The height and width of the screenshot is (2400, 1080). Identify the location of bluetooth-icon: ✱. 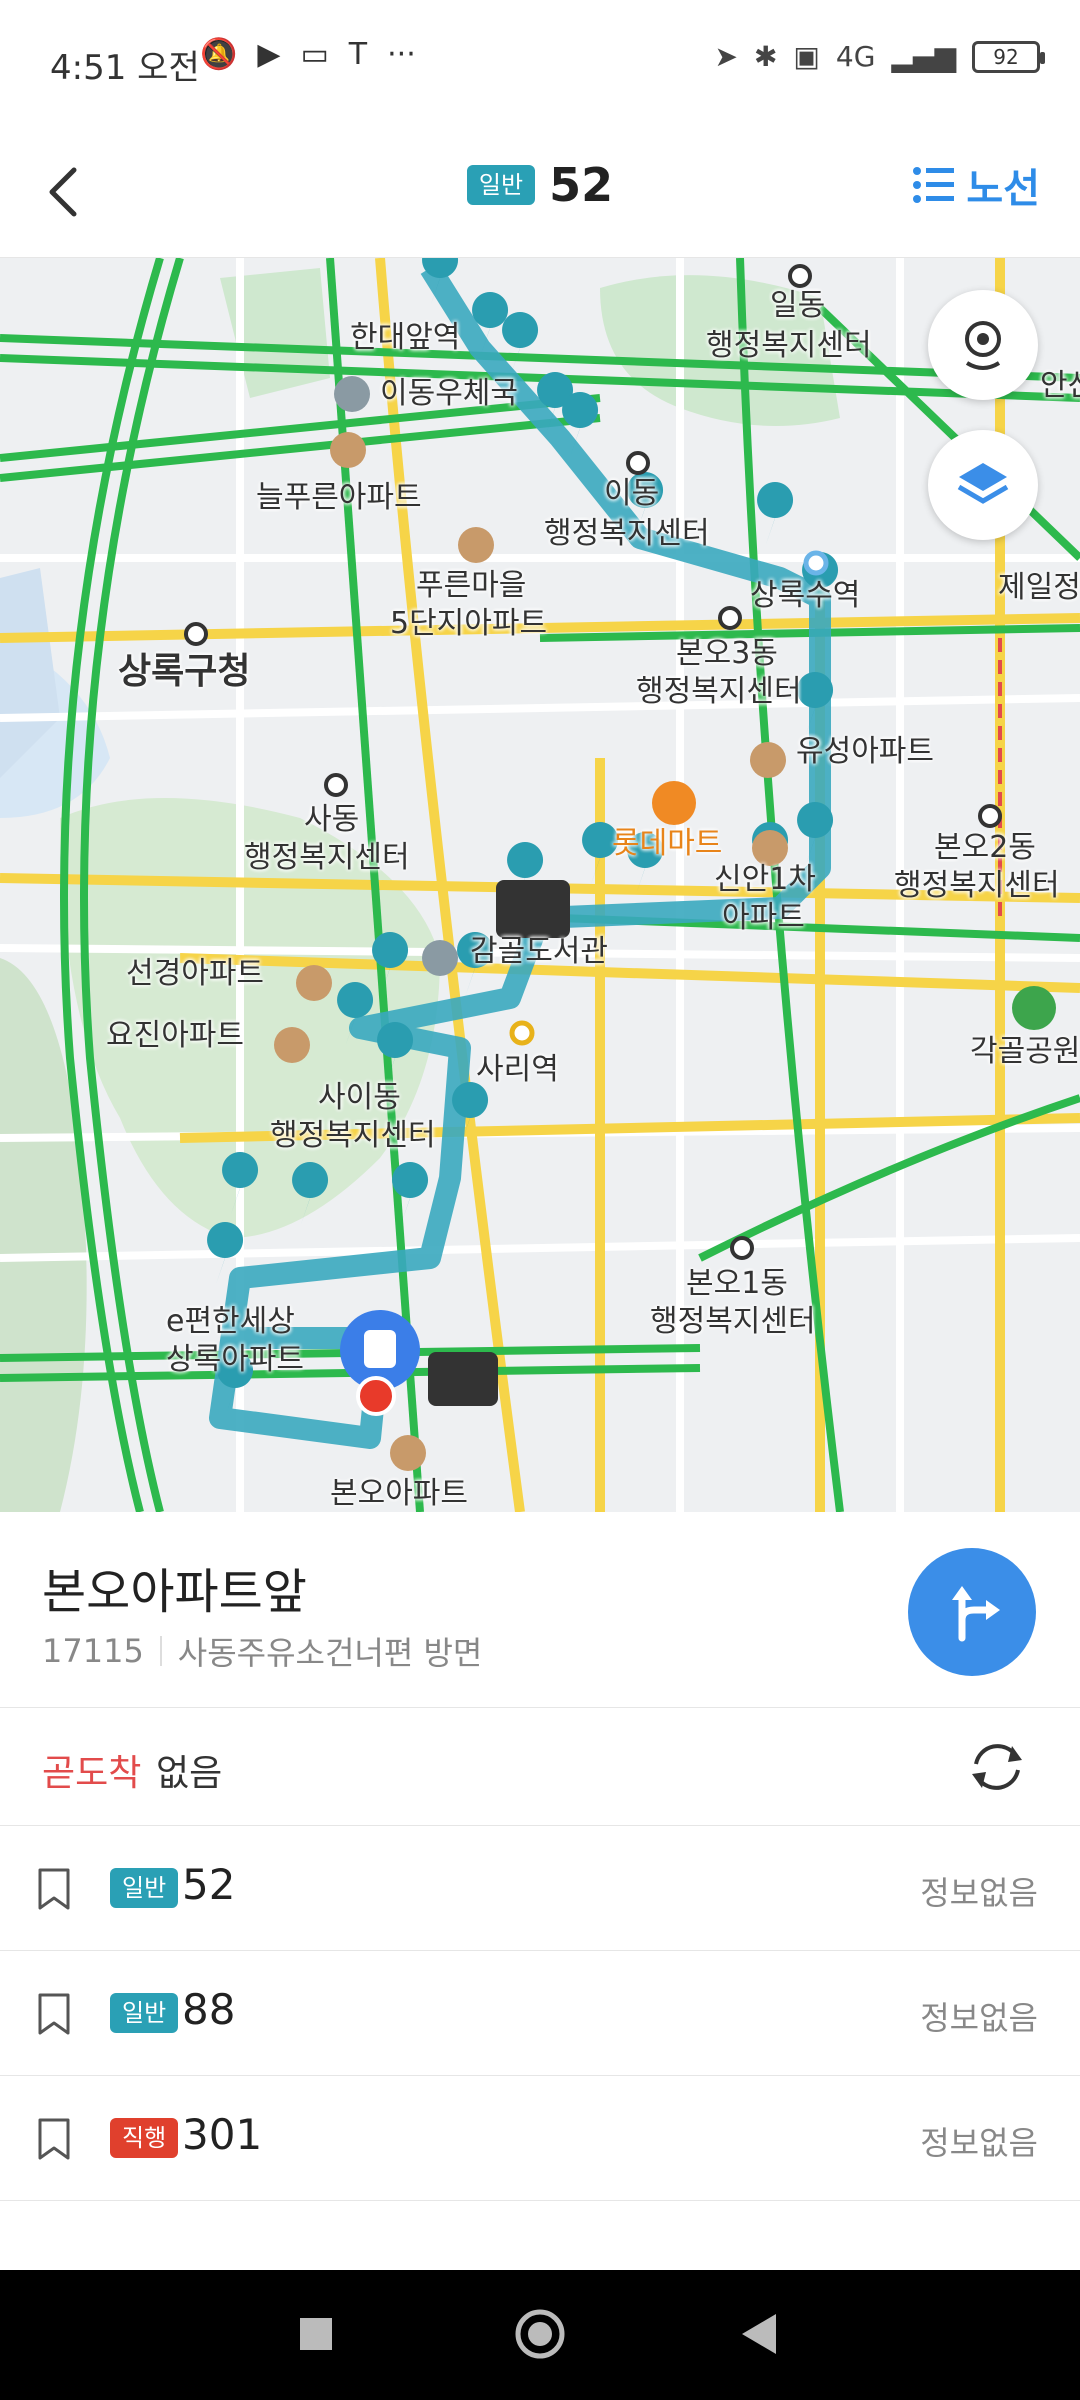
(765, 56).